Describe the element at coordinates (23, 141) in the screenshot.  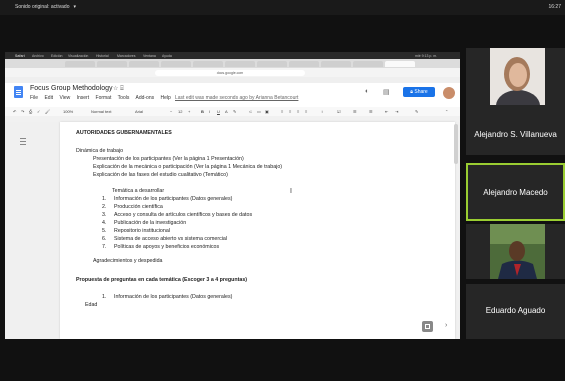
I see `outline-icon` at that location.